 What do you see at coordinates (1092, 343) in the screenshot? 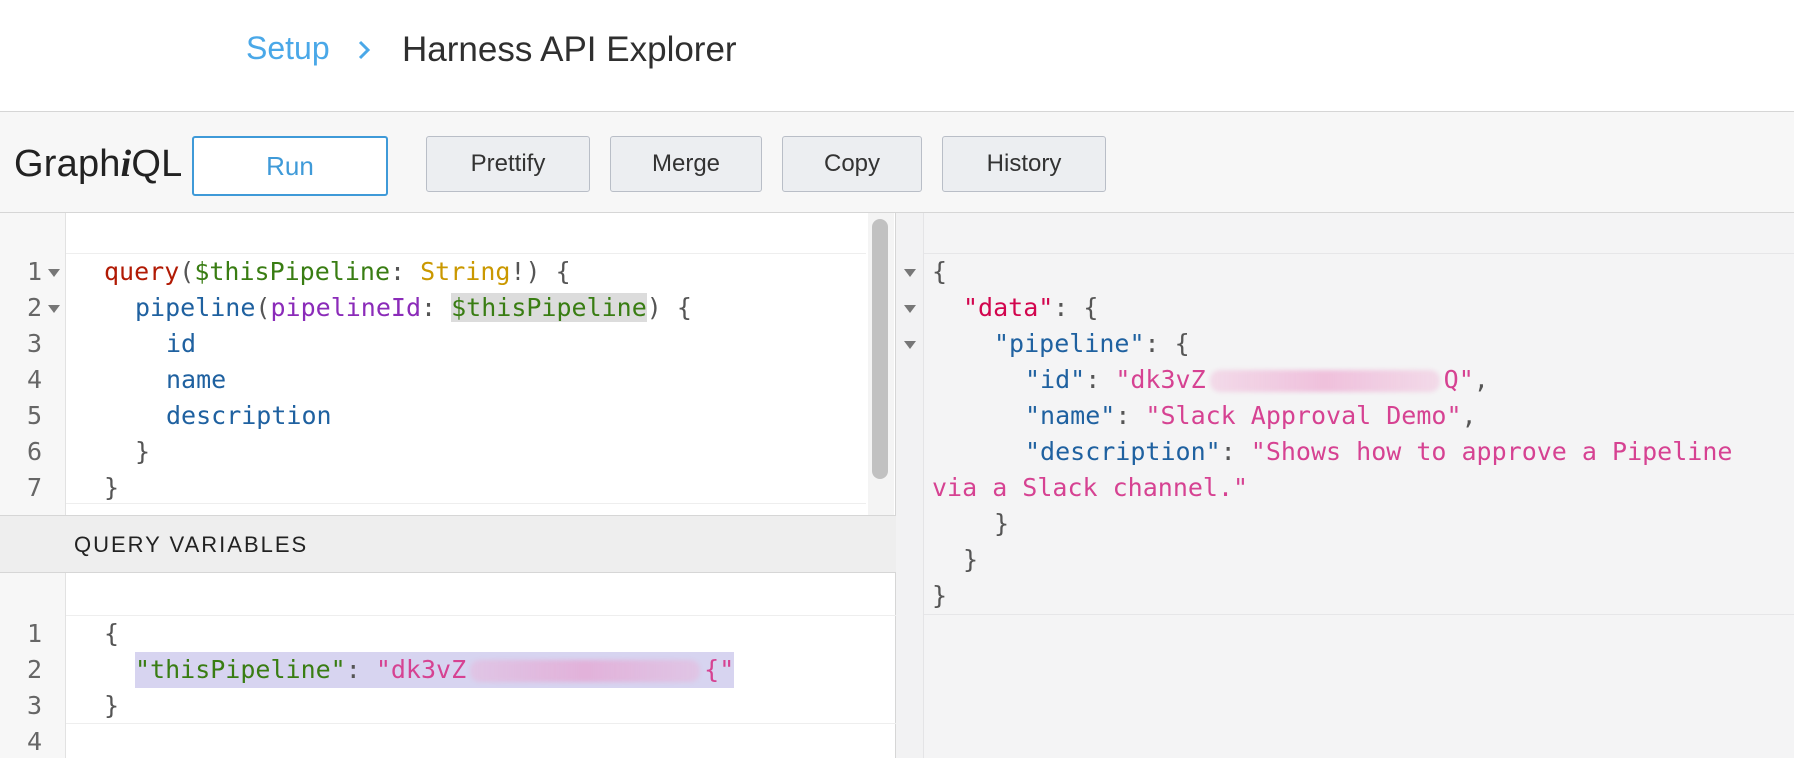
I see `code-line: "pipeline": {` at bounding box center [1092, 343].